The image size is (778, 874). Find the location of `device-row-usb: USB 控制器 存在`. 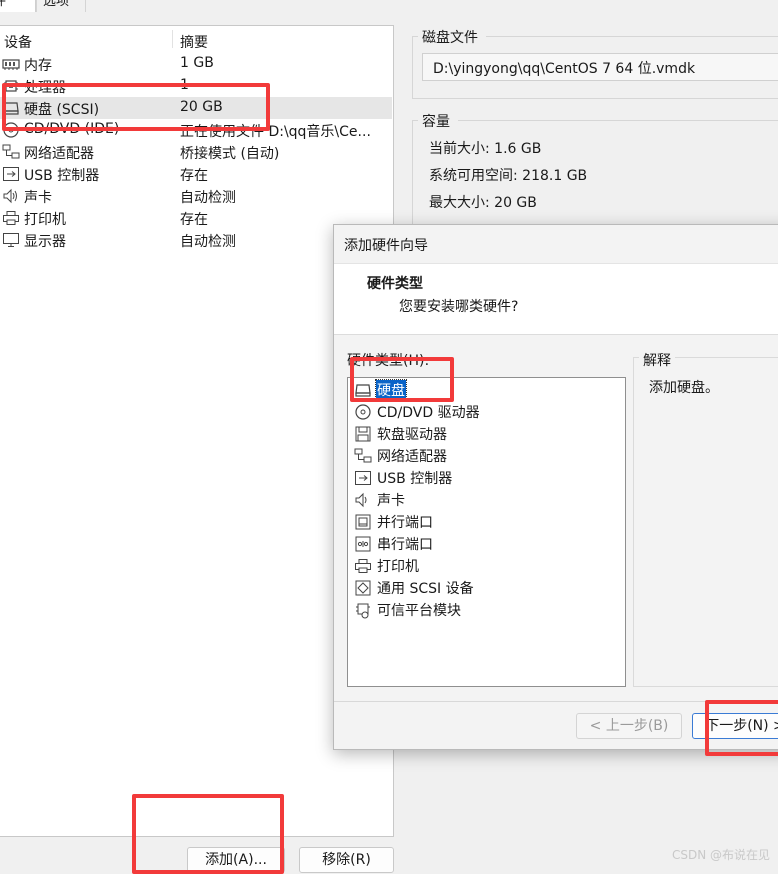

device-row-usb: USB 控制器 存在 is located at coordinates (196, 174).